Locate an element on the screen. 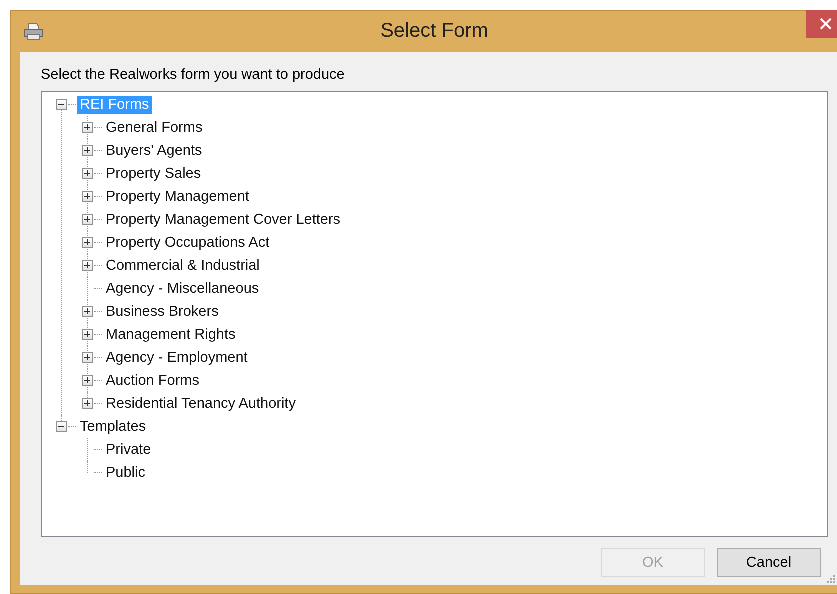 Image resolution: width=837 pixels, height=594 pixels. tree-item: General Forms is located at coordinates (154, 127).